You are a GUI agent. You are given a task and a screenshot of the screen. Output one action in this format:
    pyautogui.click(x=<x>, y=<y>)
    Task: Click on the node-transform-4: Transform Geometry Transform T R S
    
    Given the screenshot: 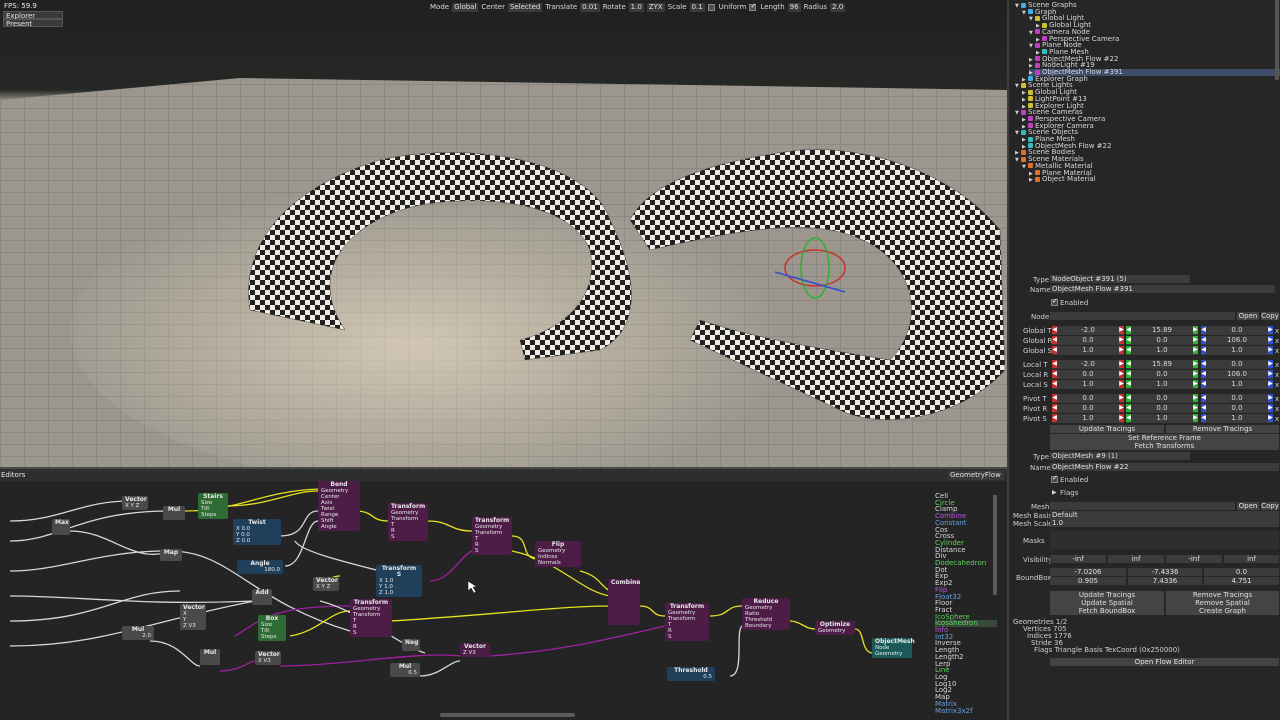 What is the action you would take?
    pyautogui.click(x=687, y=622)
    